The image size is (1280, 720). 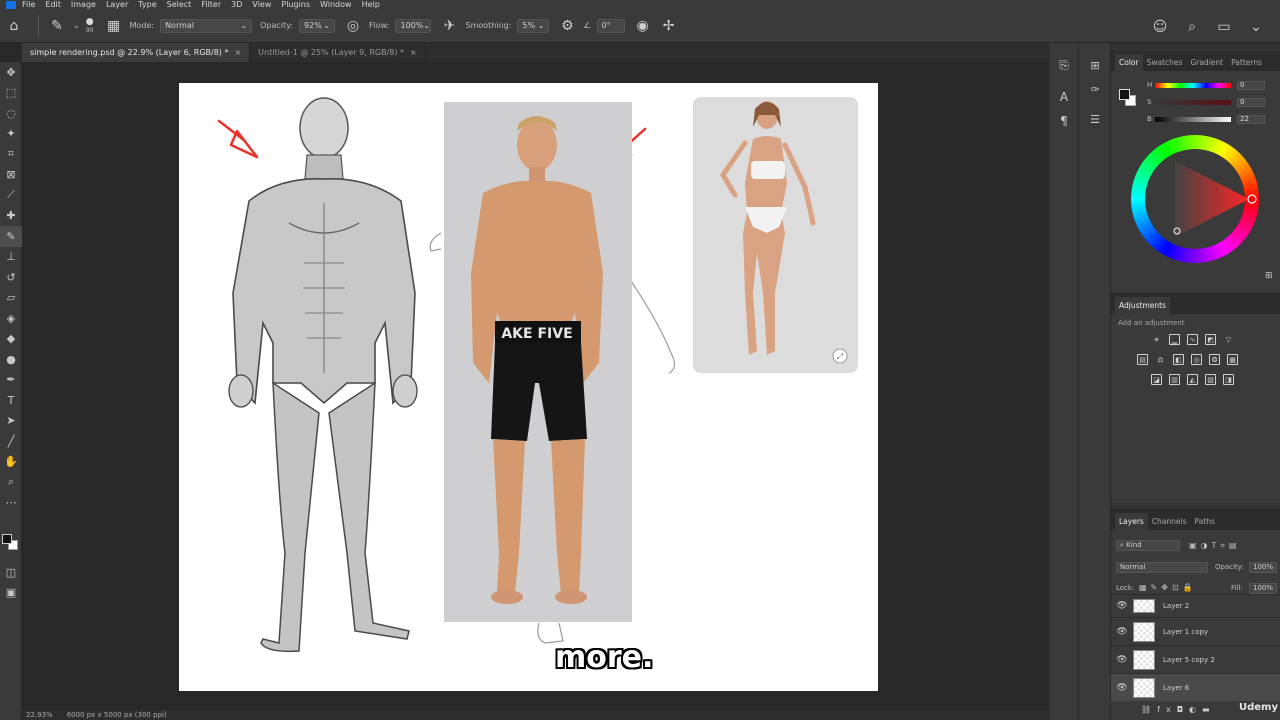 What do you see at coordinates (1174, 339) in the screenshot?
I see `levels-adjust-icon: ▁` at bounding box center [1174, 339].